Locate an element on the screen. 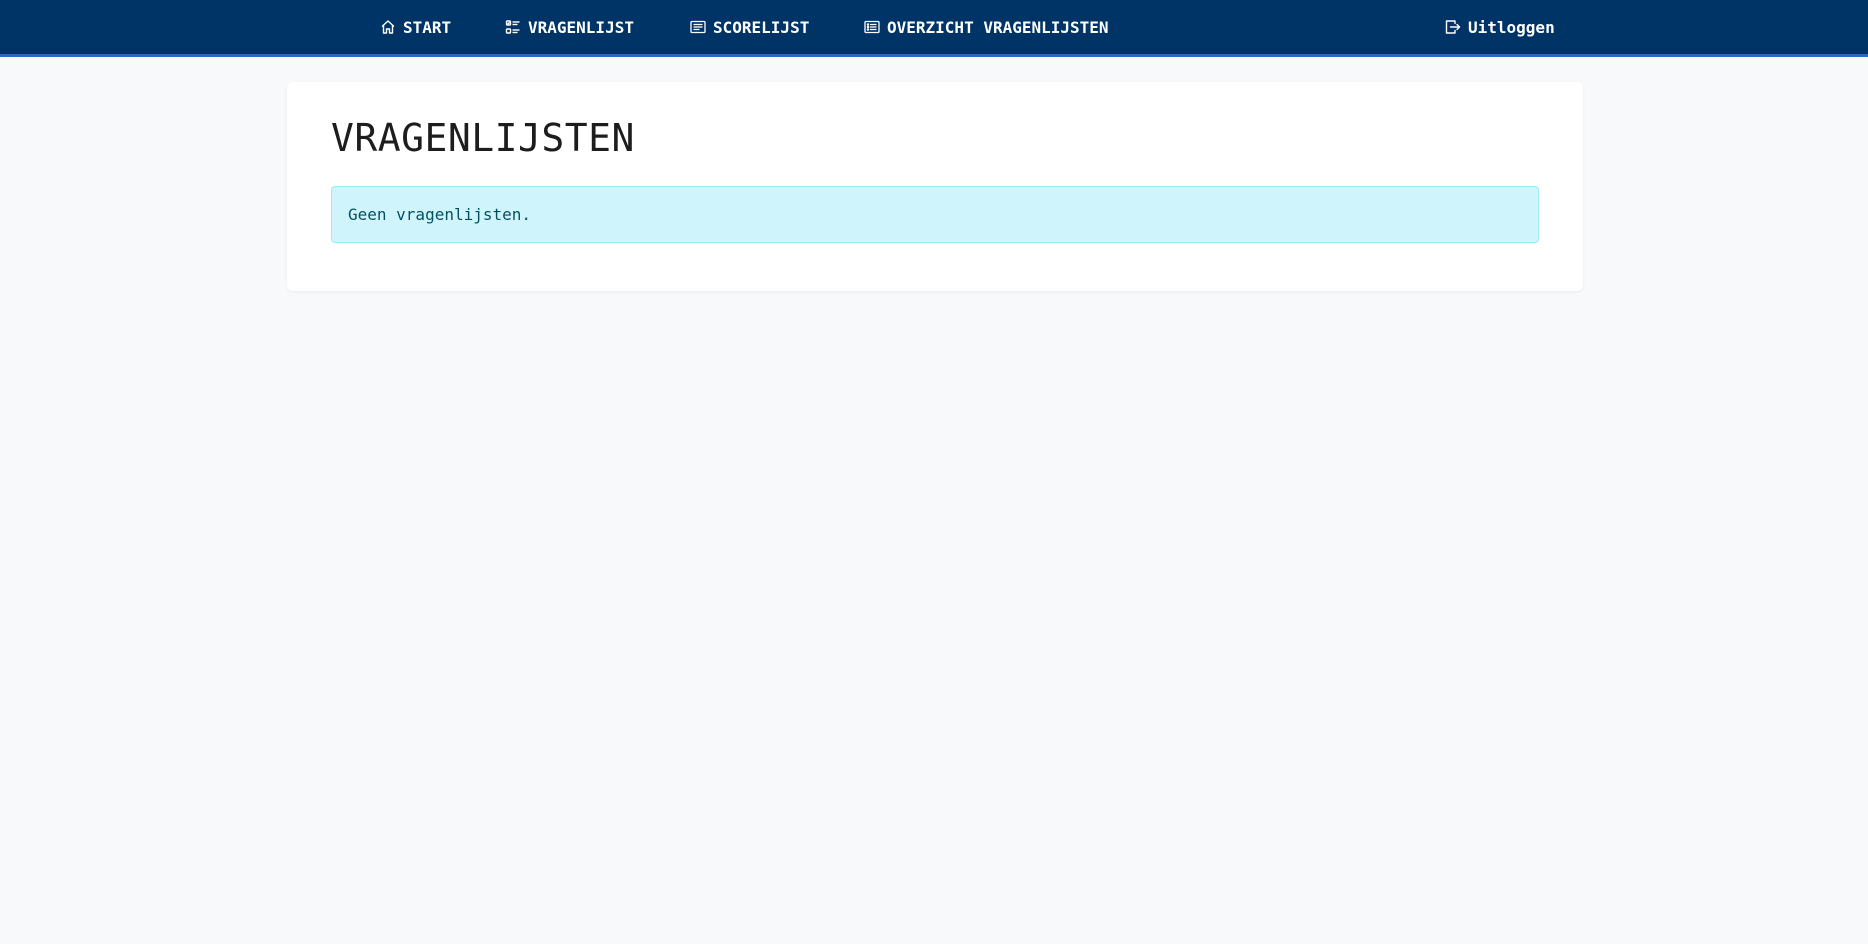 The image size is (1868, 944). list-check-icon is located at coordinates (513, 27).